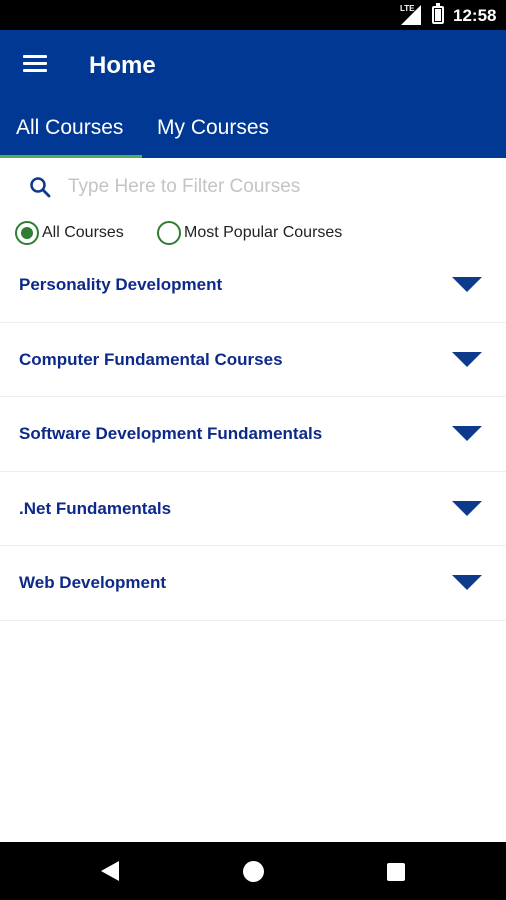 The width and height of the screenshot is (506, 900). I want to click on search-icon, so click(40, 187).